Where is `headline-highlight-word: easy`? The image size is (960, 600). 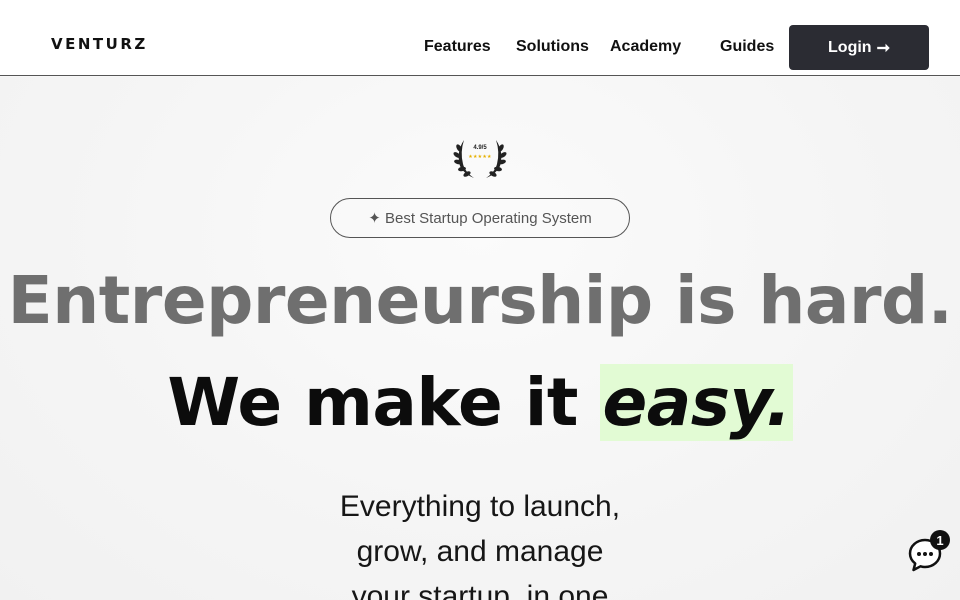
headline-highlight-word: easy is located at coordinates (684, 402).